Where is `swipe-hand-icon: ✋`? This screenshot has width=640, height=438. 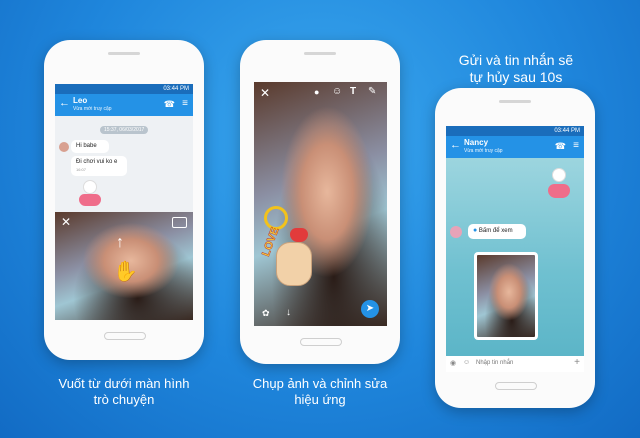
swipe-hand-icon: ✋ is located at coordinates (125, 272).